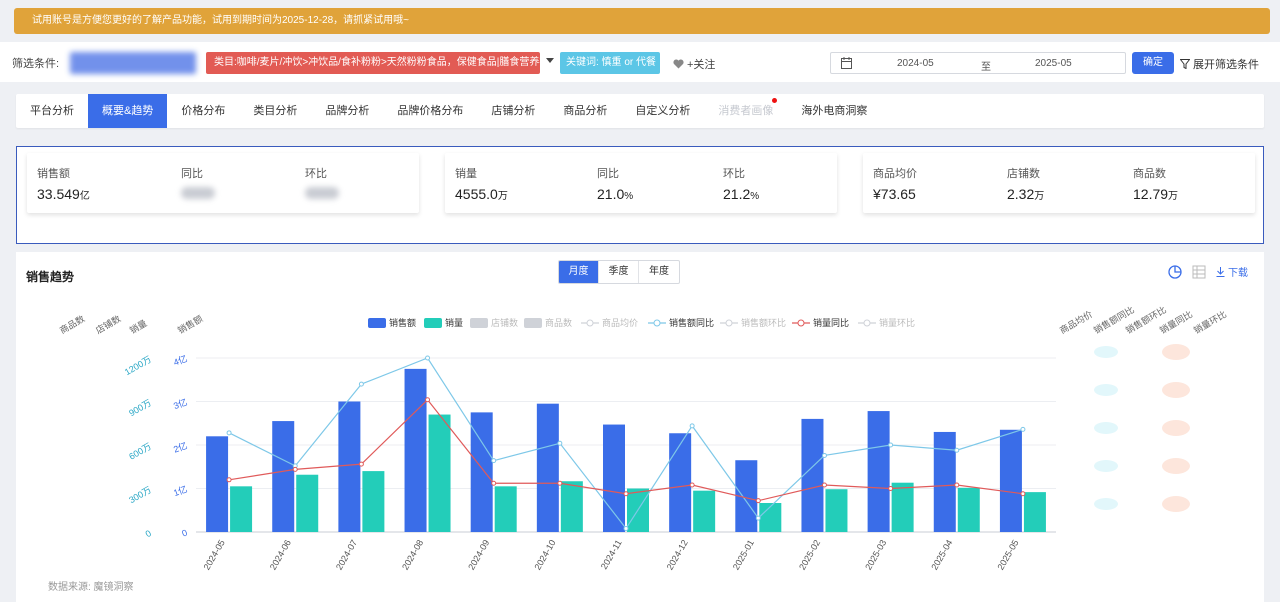  I want to click on kpi-label: 商品均价, so click(895, 174).